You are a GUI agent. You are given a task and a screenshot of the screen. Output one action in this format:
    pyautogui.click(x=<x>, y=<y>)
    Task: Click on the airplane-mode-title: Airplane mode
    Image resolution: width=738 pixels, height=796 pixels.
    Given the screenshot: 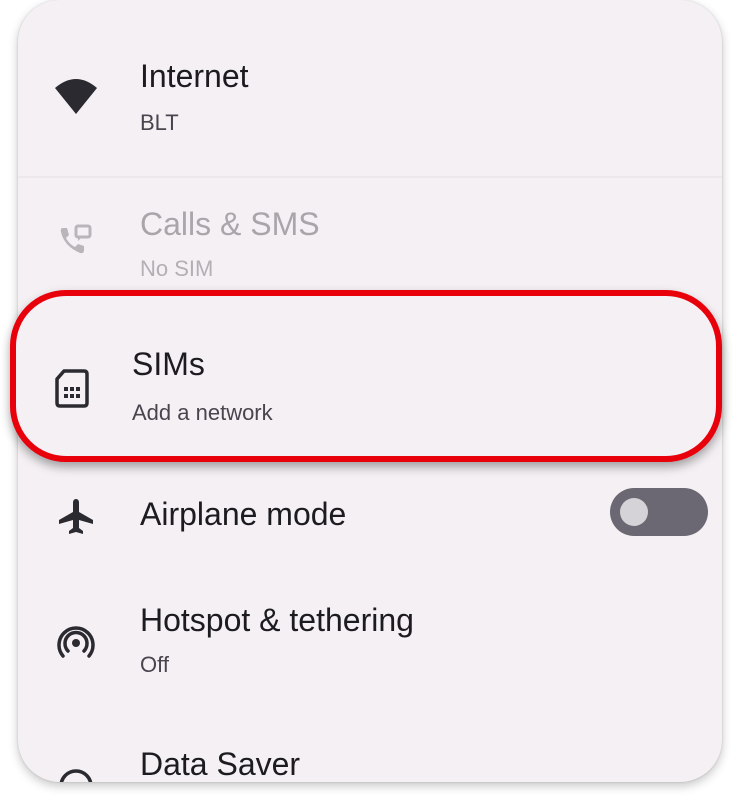 What is the action you would take?
    pyautogui.click(x=243, y=514)
    